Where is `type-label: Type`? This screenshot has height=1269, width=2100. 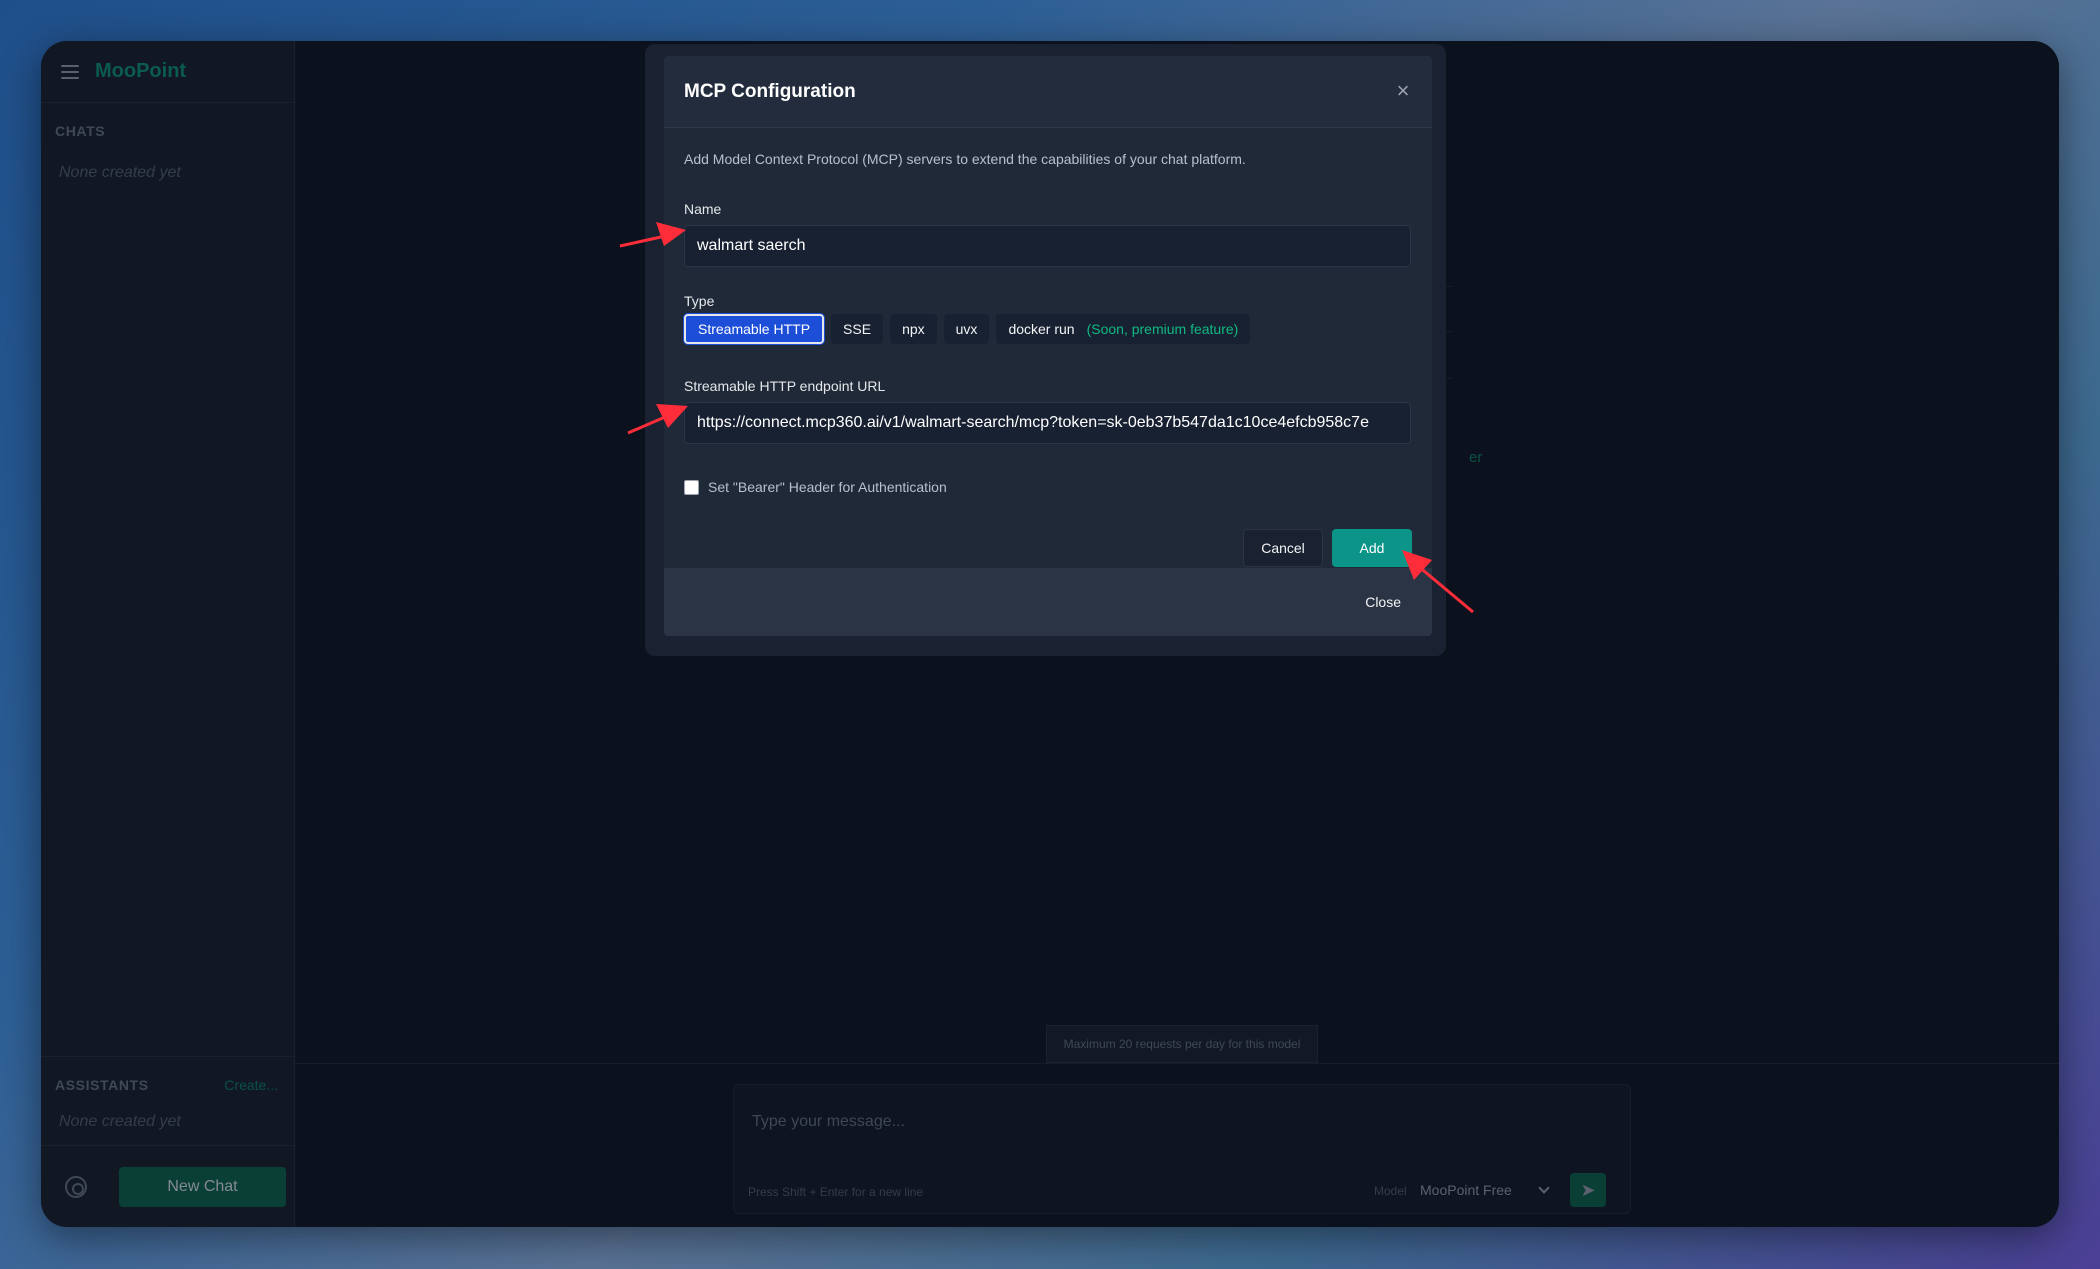
type-label: Type is located at coordinates (699, 301).